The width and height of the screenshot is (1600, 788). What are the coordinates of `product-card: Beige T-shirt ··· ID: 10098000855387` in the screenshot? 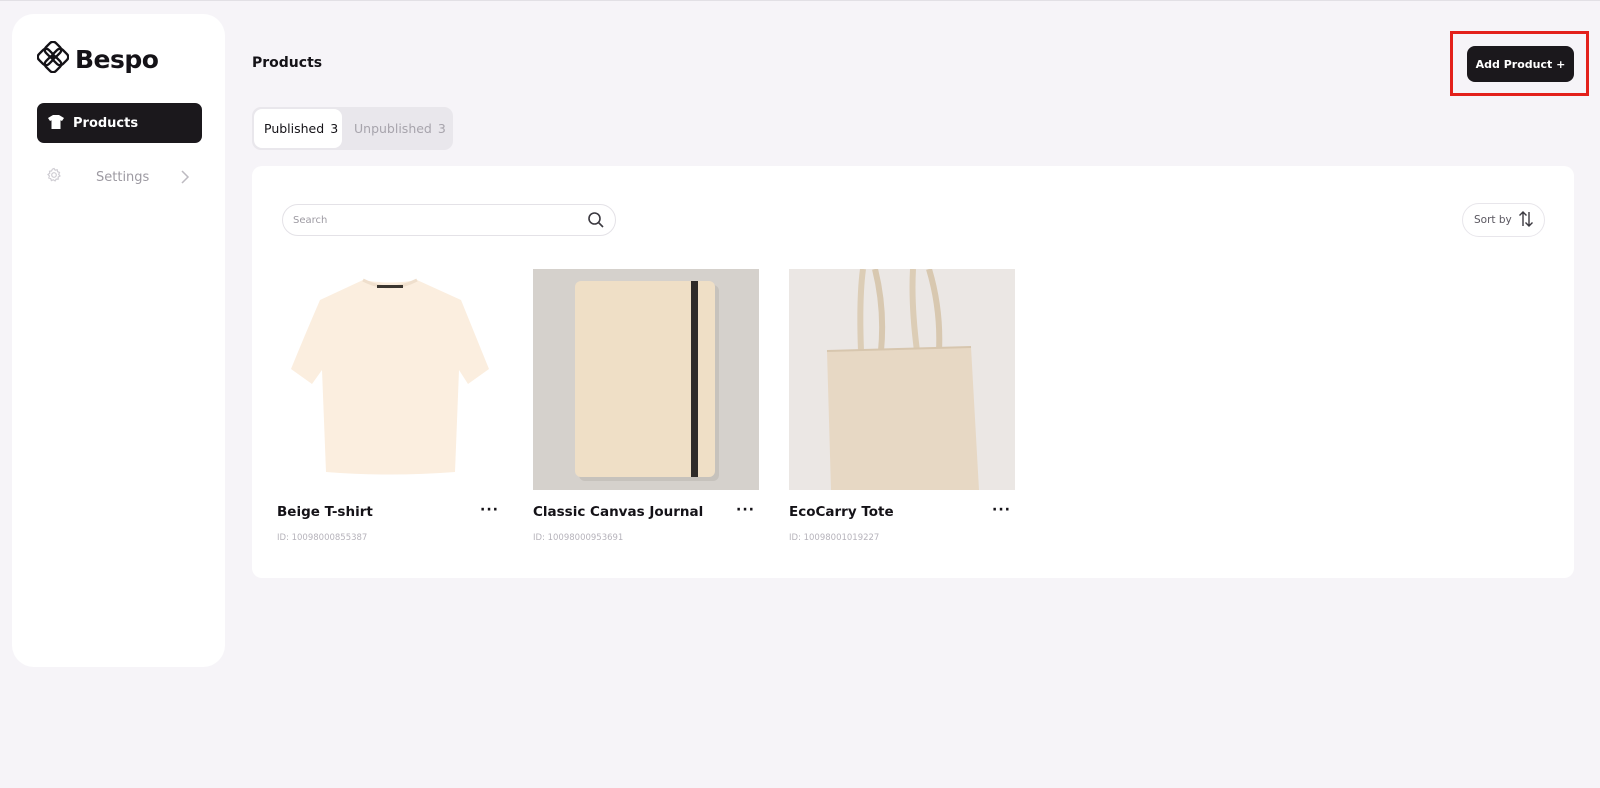 It's located at (390, 406).